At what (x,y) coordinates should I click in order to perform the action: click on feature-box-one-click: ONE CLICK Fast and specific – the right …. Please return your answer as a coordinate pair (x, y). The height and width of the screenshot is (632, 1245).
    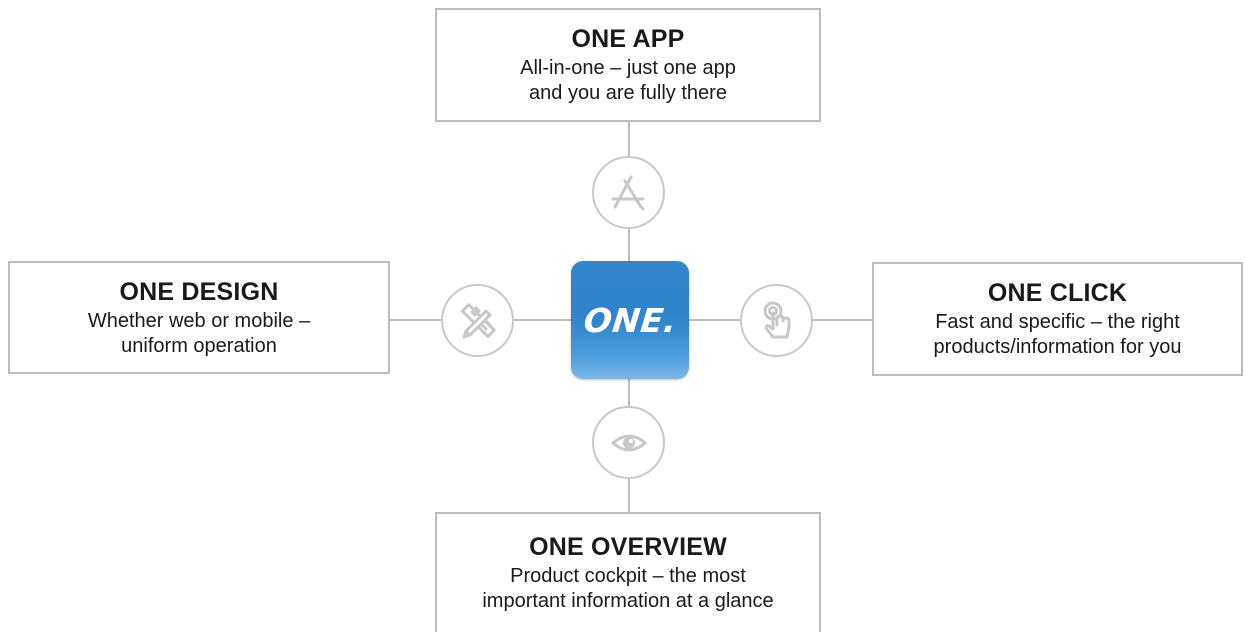
    Looking at the image, I should click on (1057, 319).